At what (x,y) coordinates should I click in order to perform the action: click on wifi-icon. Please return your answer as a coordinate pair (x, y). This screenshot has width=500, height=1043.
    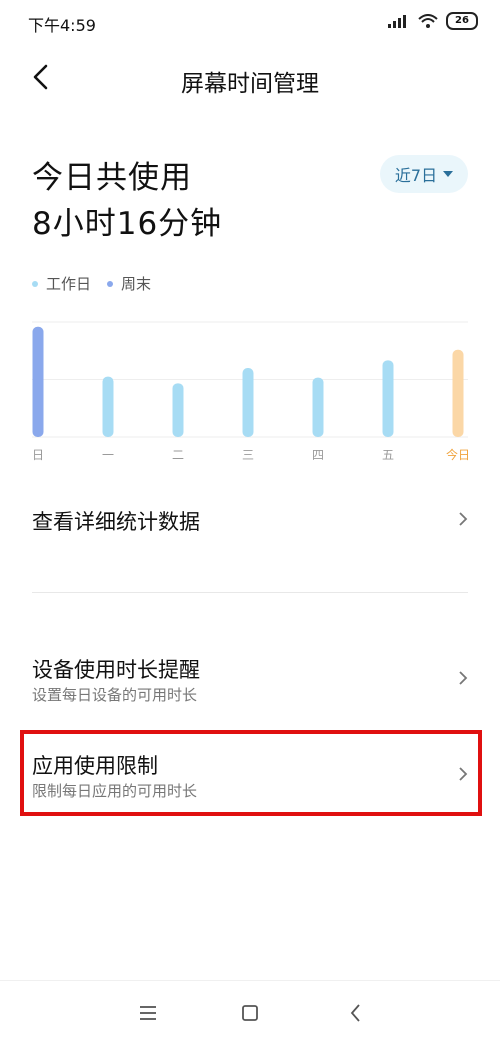
    Looking at the image, I should click on (428, 21).